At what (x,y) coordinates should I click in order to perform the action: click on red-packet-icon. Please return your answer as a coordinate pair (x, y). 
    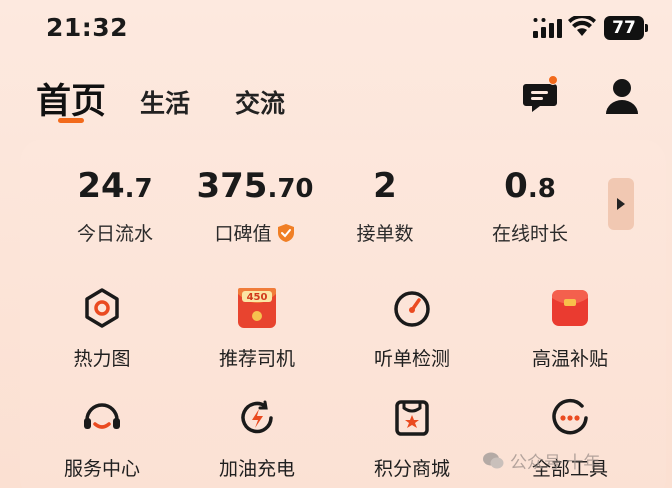
    Looking at the image, I should click on (570, 308).